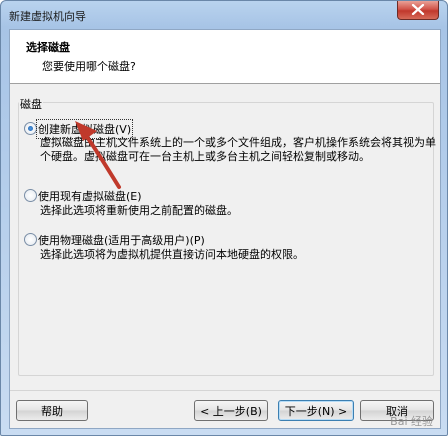  What do you see at coordinates (84, 129) in the screenshot?
I see `create-new-disk-label: 创建新虚拟磁盘(V)` at bounding box center [84, 129].